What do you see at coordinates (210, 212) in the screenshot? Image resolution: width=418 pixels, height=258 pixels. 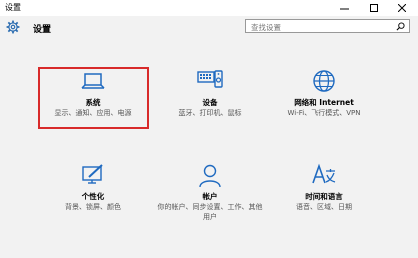 I see `tile-accounts-desc: 你的帐户、同步设置、工作、其他用户` at bounding box center [210, 212].